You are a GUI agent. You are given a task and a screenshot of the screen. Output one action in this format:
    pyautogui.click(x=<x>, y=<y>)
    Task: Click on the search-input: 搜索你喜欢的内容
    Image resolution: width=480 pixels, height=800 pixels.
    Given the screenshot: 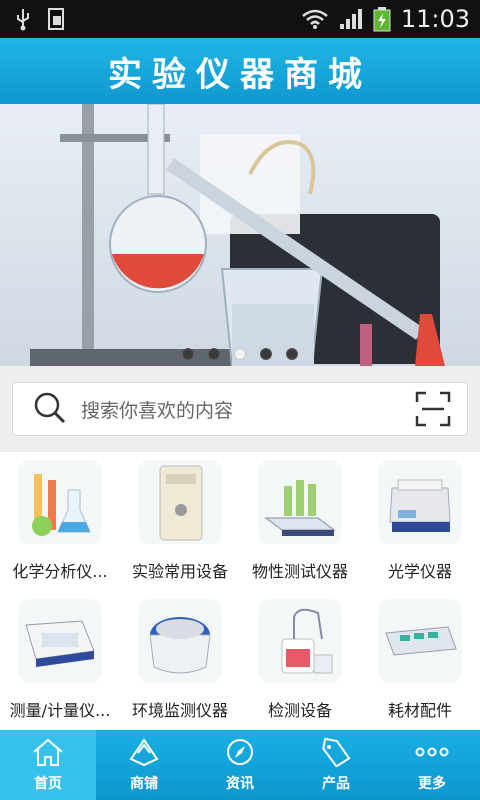 What is the action you would take?
    pyautogui.click(x=240, y=409)
    